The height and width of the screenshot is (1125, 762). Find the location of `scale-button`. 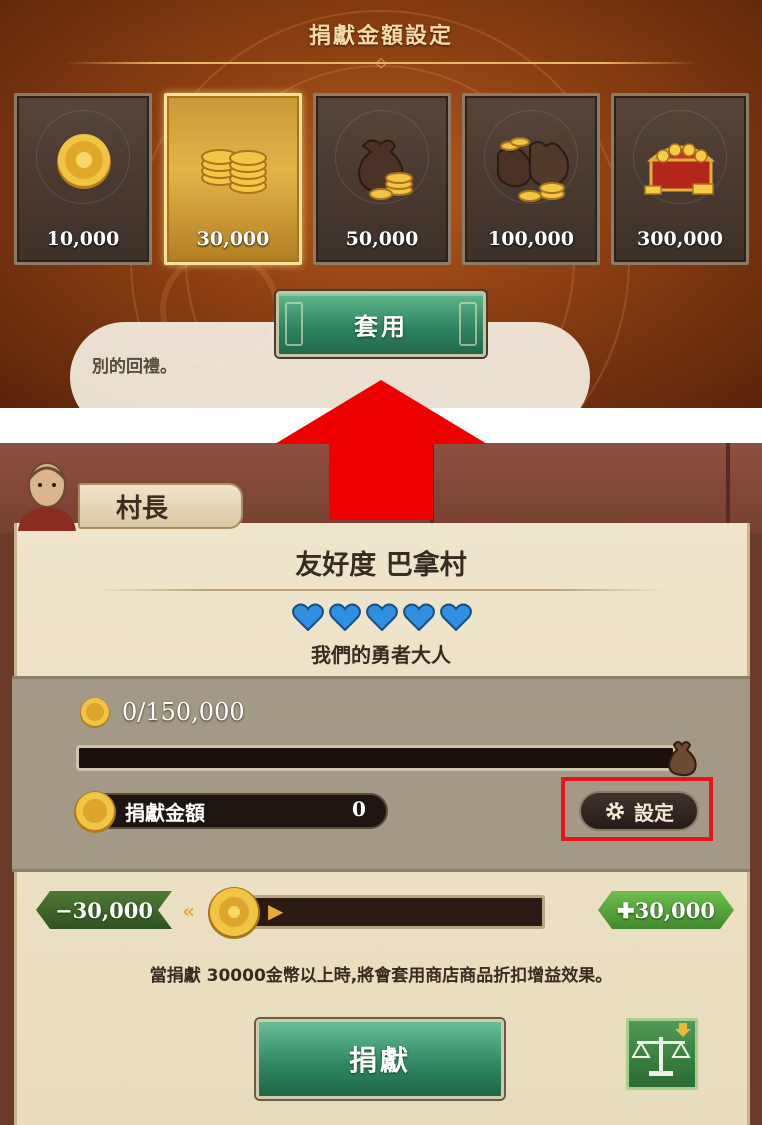

scale-button is located at coordinates (662, 1054).